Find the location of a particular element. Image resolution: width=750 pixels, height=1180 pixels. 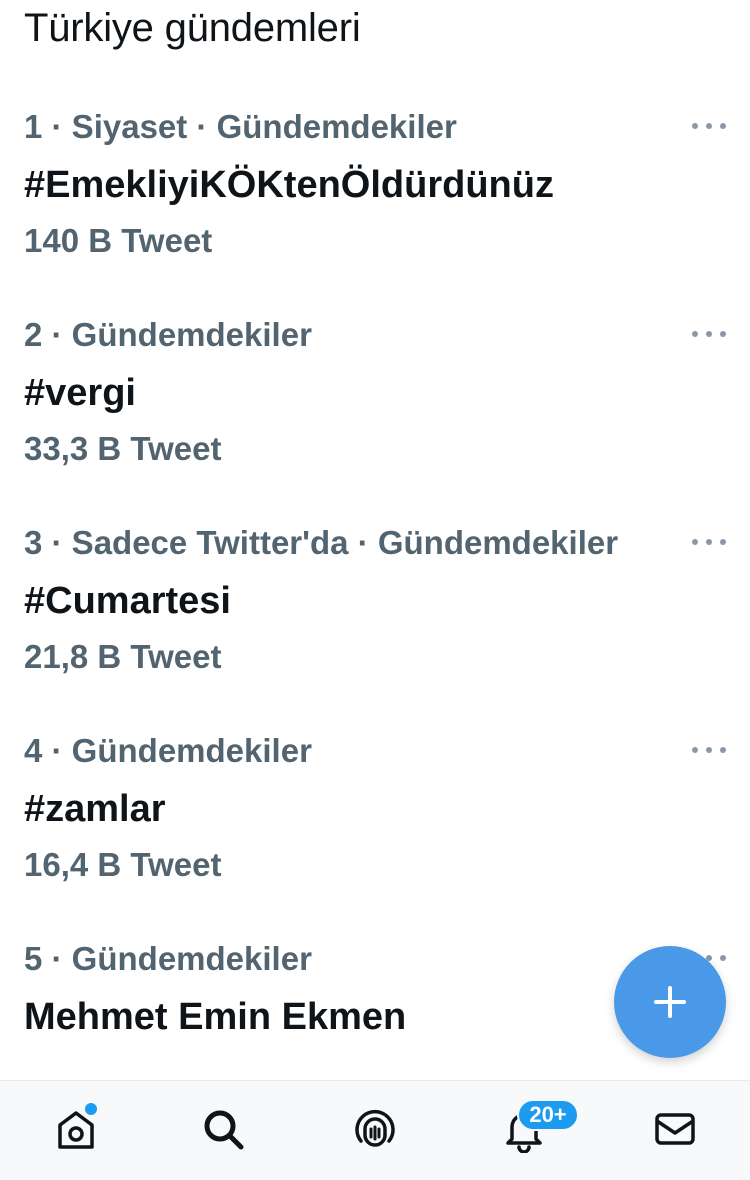

trend-name: Mehmet Emin Ekmen is located at coordinates (215, 1017).